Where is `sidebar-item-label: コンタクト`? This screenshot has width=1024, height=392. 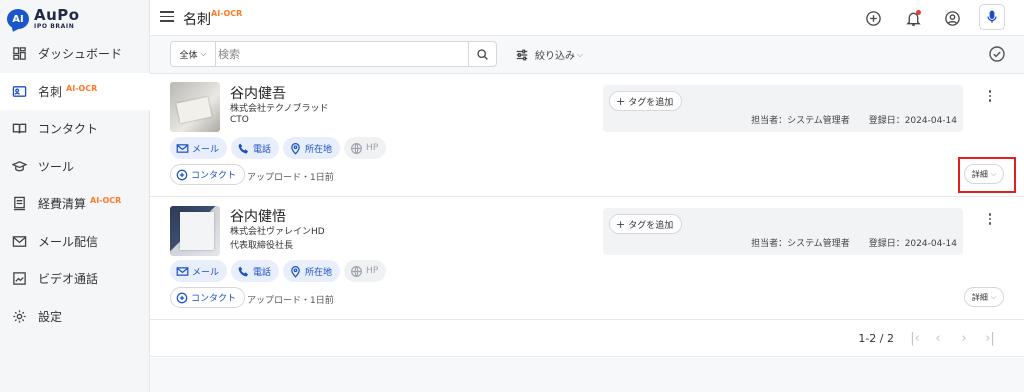
sidebar-item-label: コンタクト is located at coordinates (68, 129).